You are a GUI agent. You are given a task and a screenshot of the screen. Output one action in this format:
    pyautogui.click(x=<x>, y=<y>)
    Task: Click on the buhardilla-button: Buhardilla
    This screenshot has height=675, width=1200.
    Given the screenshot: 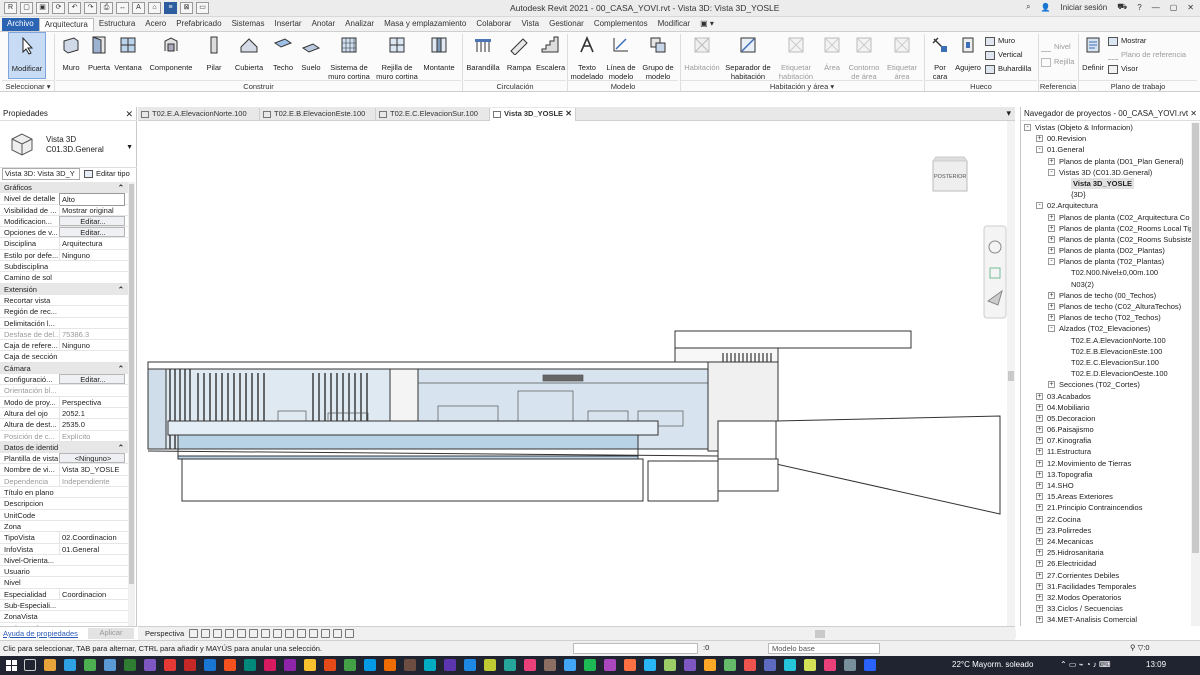 What is the action you would take?
    pyautogui.click(x=1008, y=69)
    